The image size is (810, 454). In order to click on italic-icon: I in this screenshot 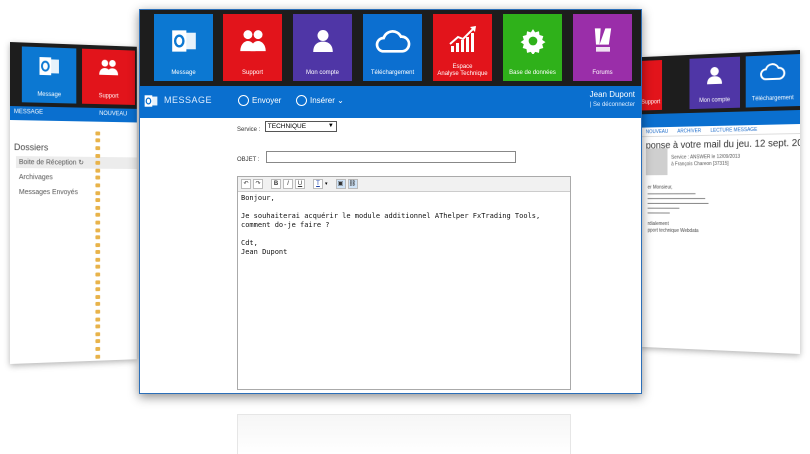, I will do `click(288, 184)`.